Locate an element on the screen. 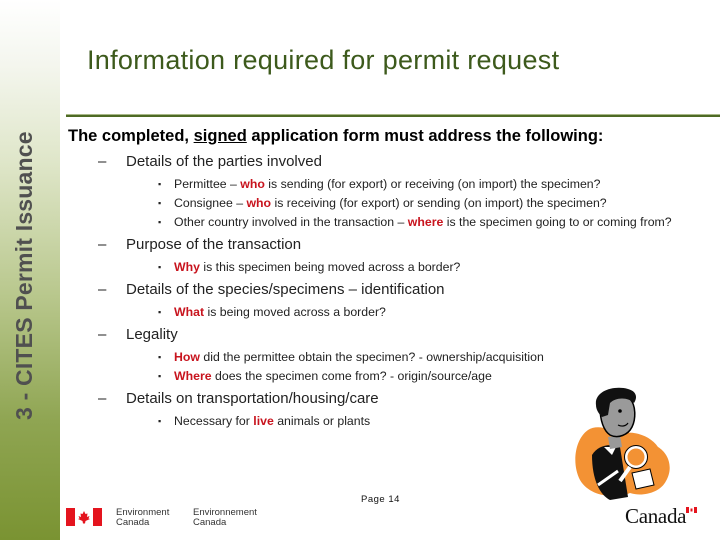  highlight-keyword: where is located at coordinates (425, 222).